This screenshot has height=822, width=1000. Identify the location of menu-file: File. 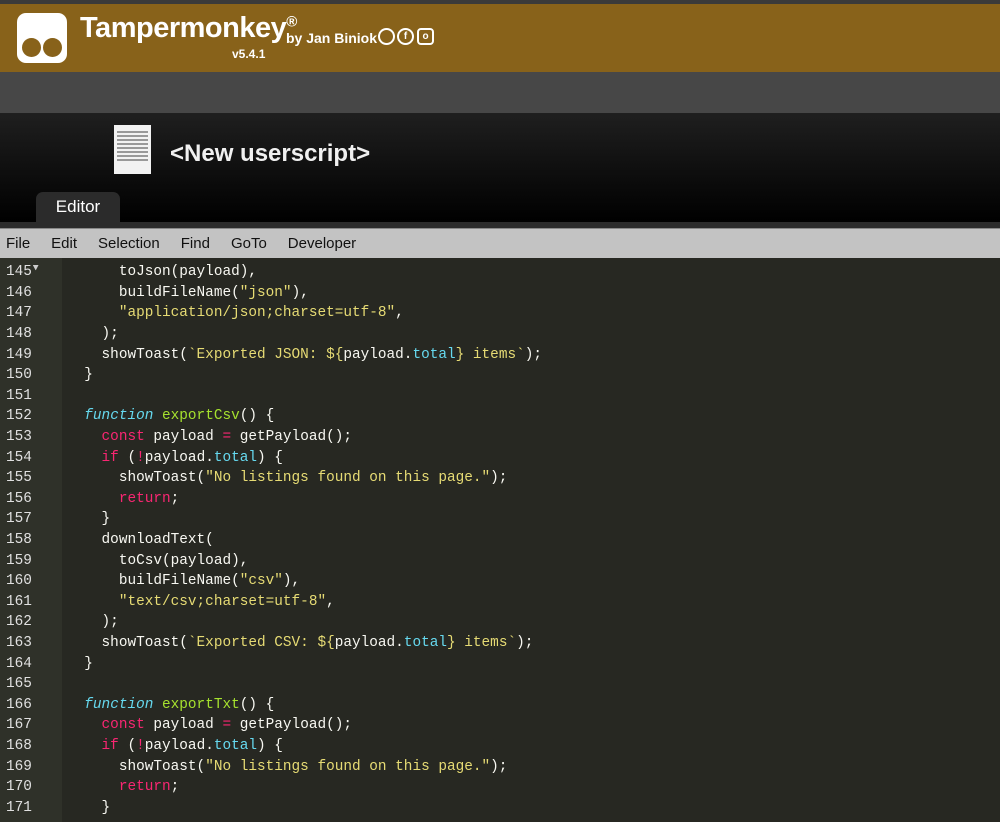
(18, 243).